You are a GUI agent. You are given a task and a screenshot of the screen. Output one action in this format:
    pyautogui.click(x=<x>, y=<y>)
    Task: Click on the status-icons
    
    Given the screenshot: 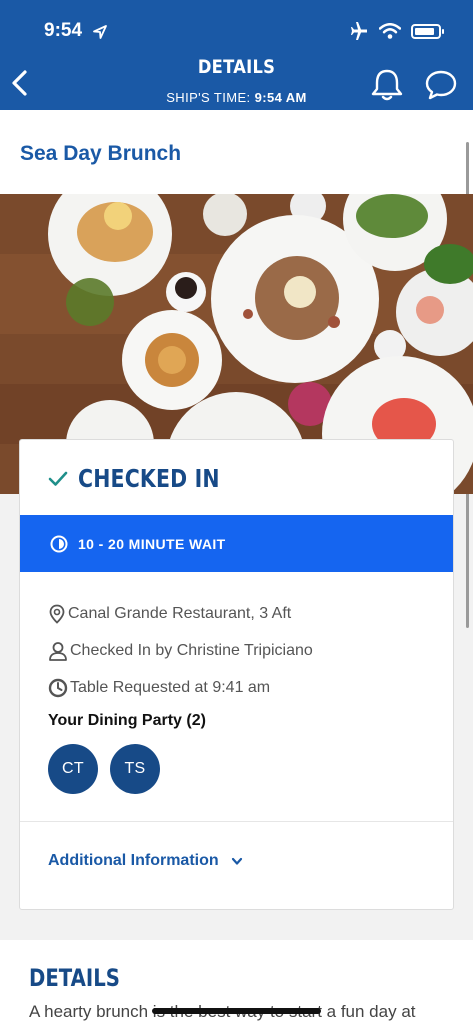 What is the action you would take?
    pyautogui.click(x=396, y=31)
    